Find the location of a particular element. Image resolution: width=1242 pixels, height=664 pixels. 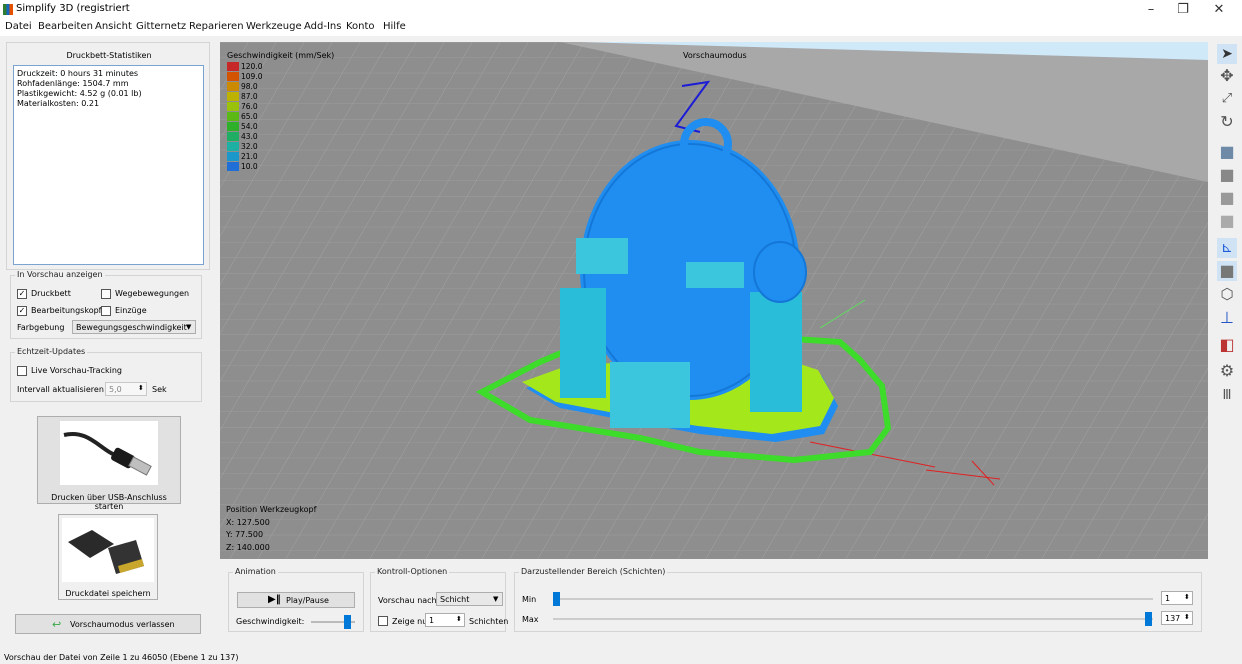

max-value: 137 is located at coordinates (1173, 618).